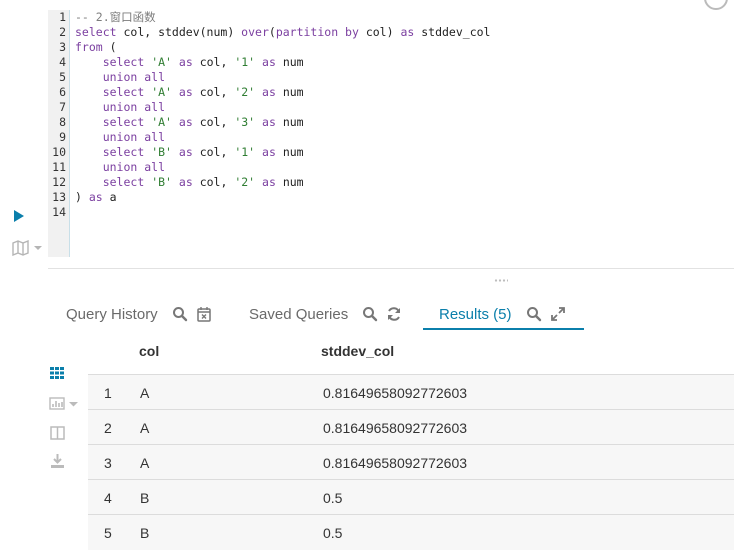 This screenshot has width=734, height=550. Describe the element at coordinates (411, 532) in the screenshot. I see `table-row: 5 B 0.5` at that location.